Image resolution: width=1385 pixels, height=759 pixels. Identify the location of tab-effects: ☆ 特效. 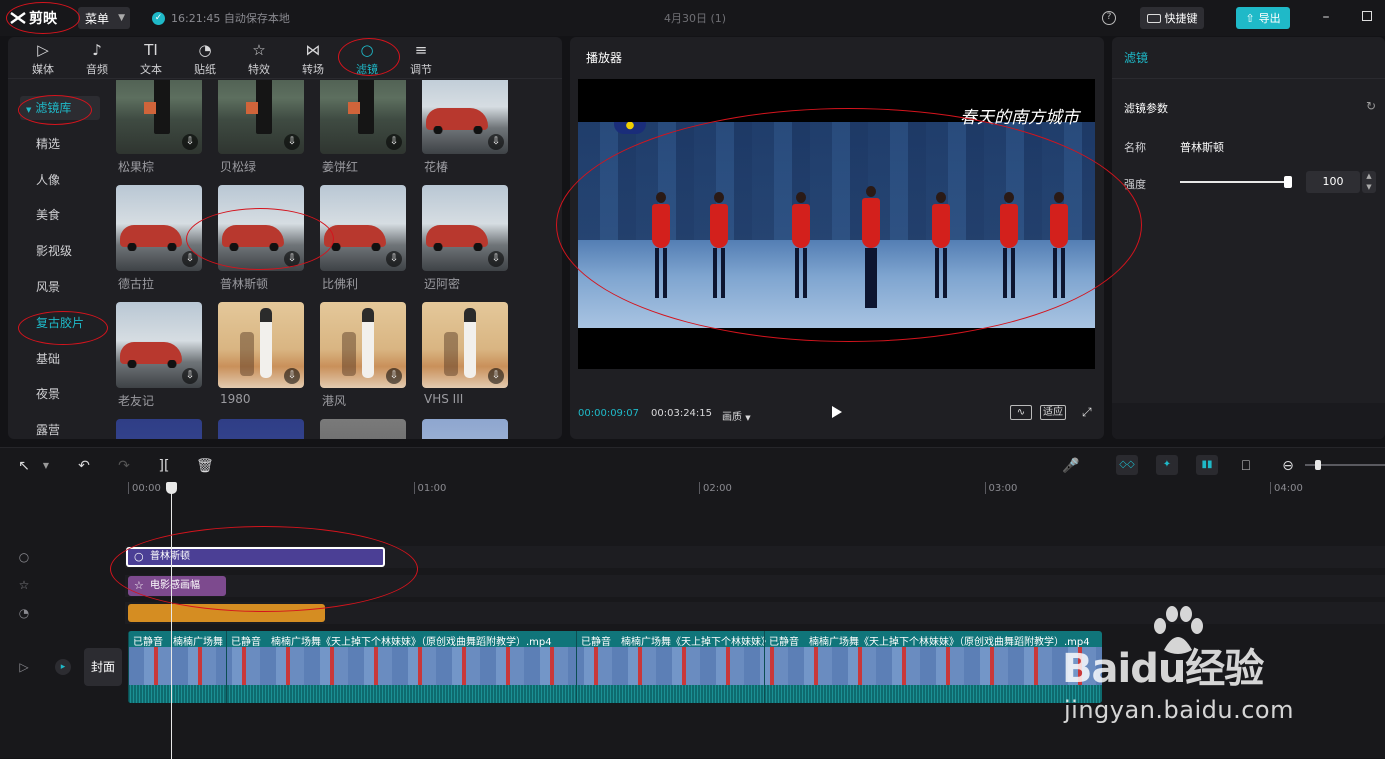
(259, 59).